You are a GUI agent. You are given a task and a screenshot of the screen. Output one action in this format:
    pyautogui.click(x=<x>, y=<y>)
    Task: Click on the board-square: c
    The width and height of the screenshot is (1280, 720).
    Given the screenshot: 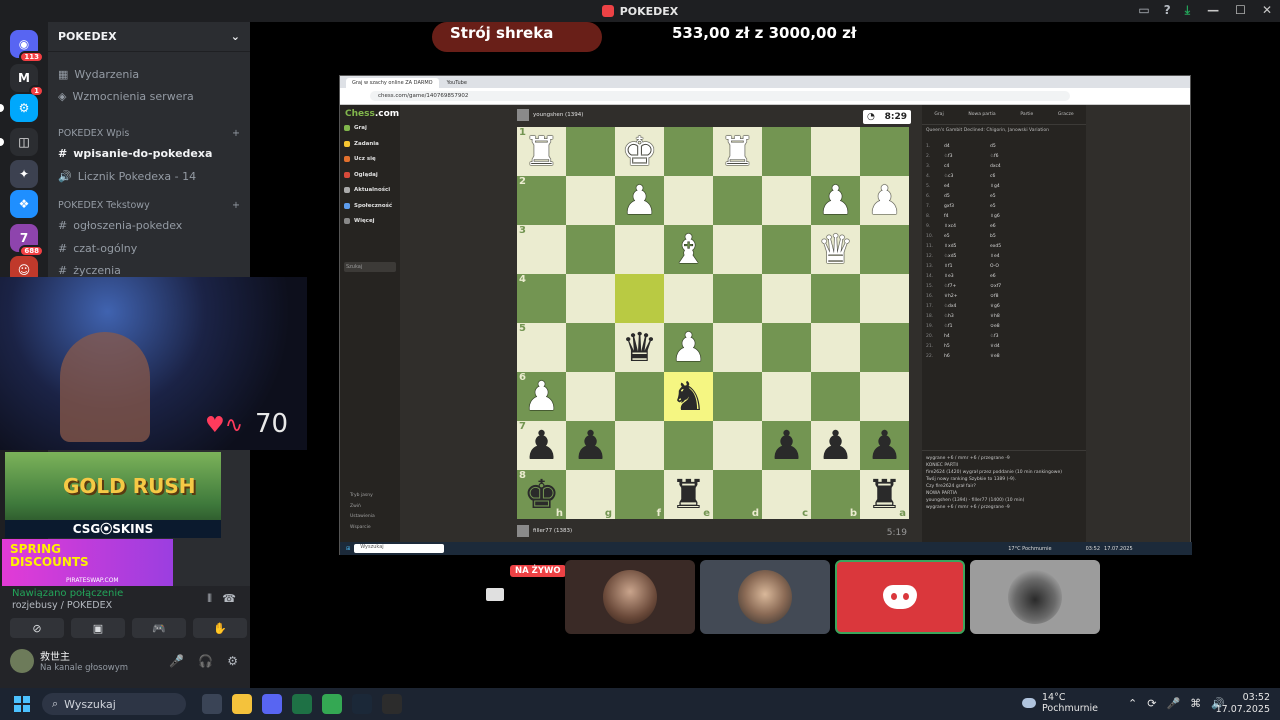 What is the action you would take?
    pyautogui.click(x=786, y=494)
    